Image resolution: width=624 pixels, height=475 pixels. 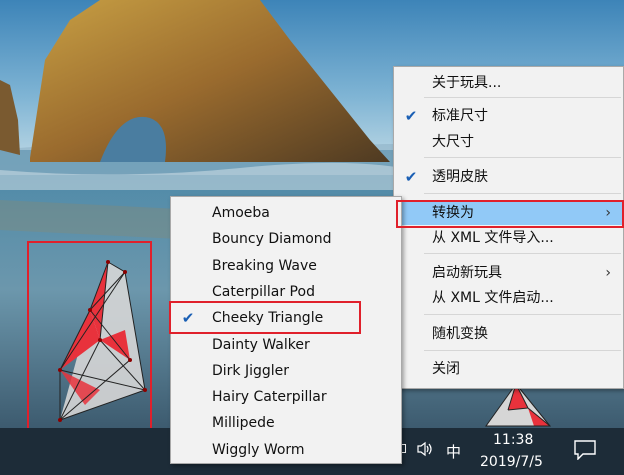 What do you see at coordinates (460, 177) in the screenshot?
I see `menu-item-label: 透明皮肤` at bounding box center [460, 177].